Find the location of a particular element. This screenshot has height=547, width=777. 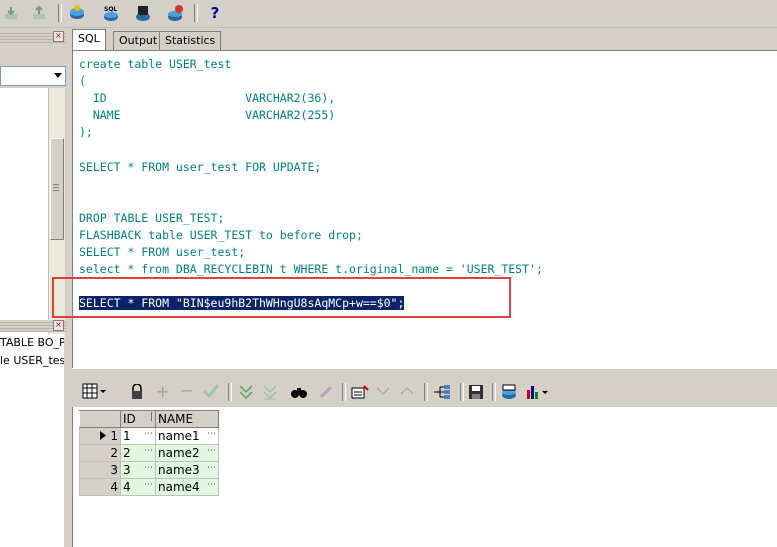

commit-icon is located at coordinates (175, 13).